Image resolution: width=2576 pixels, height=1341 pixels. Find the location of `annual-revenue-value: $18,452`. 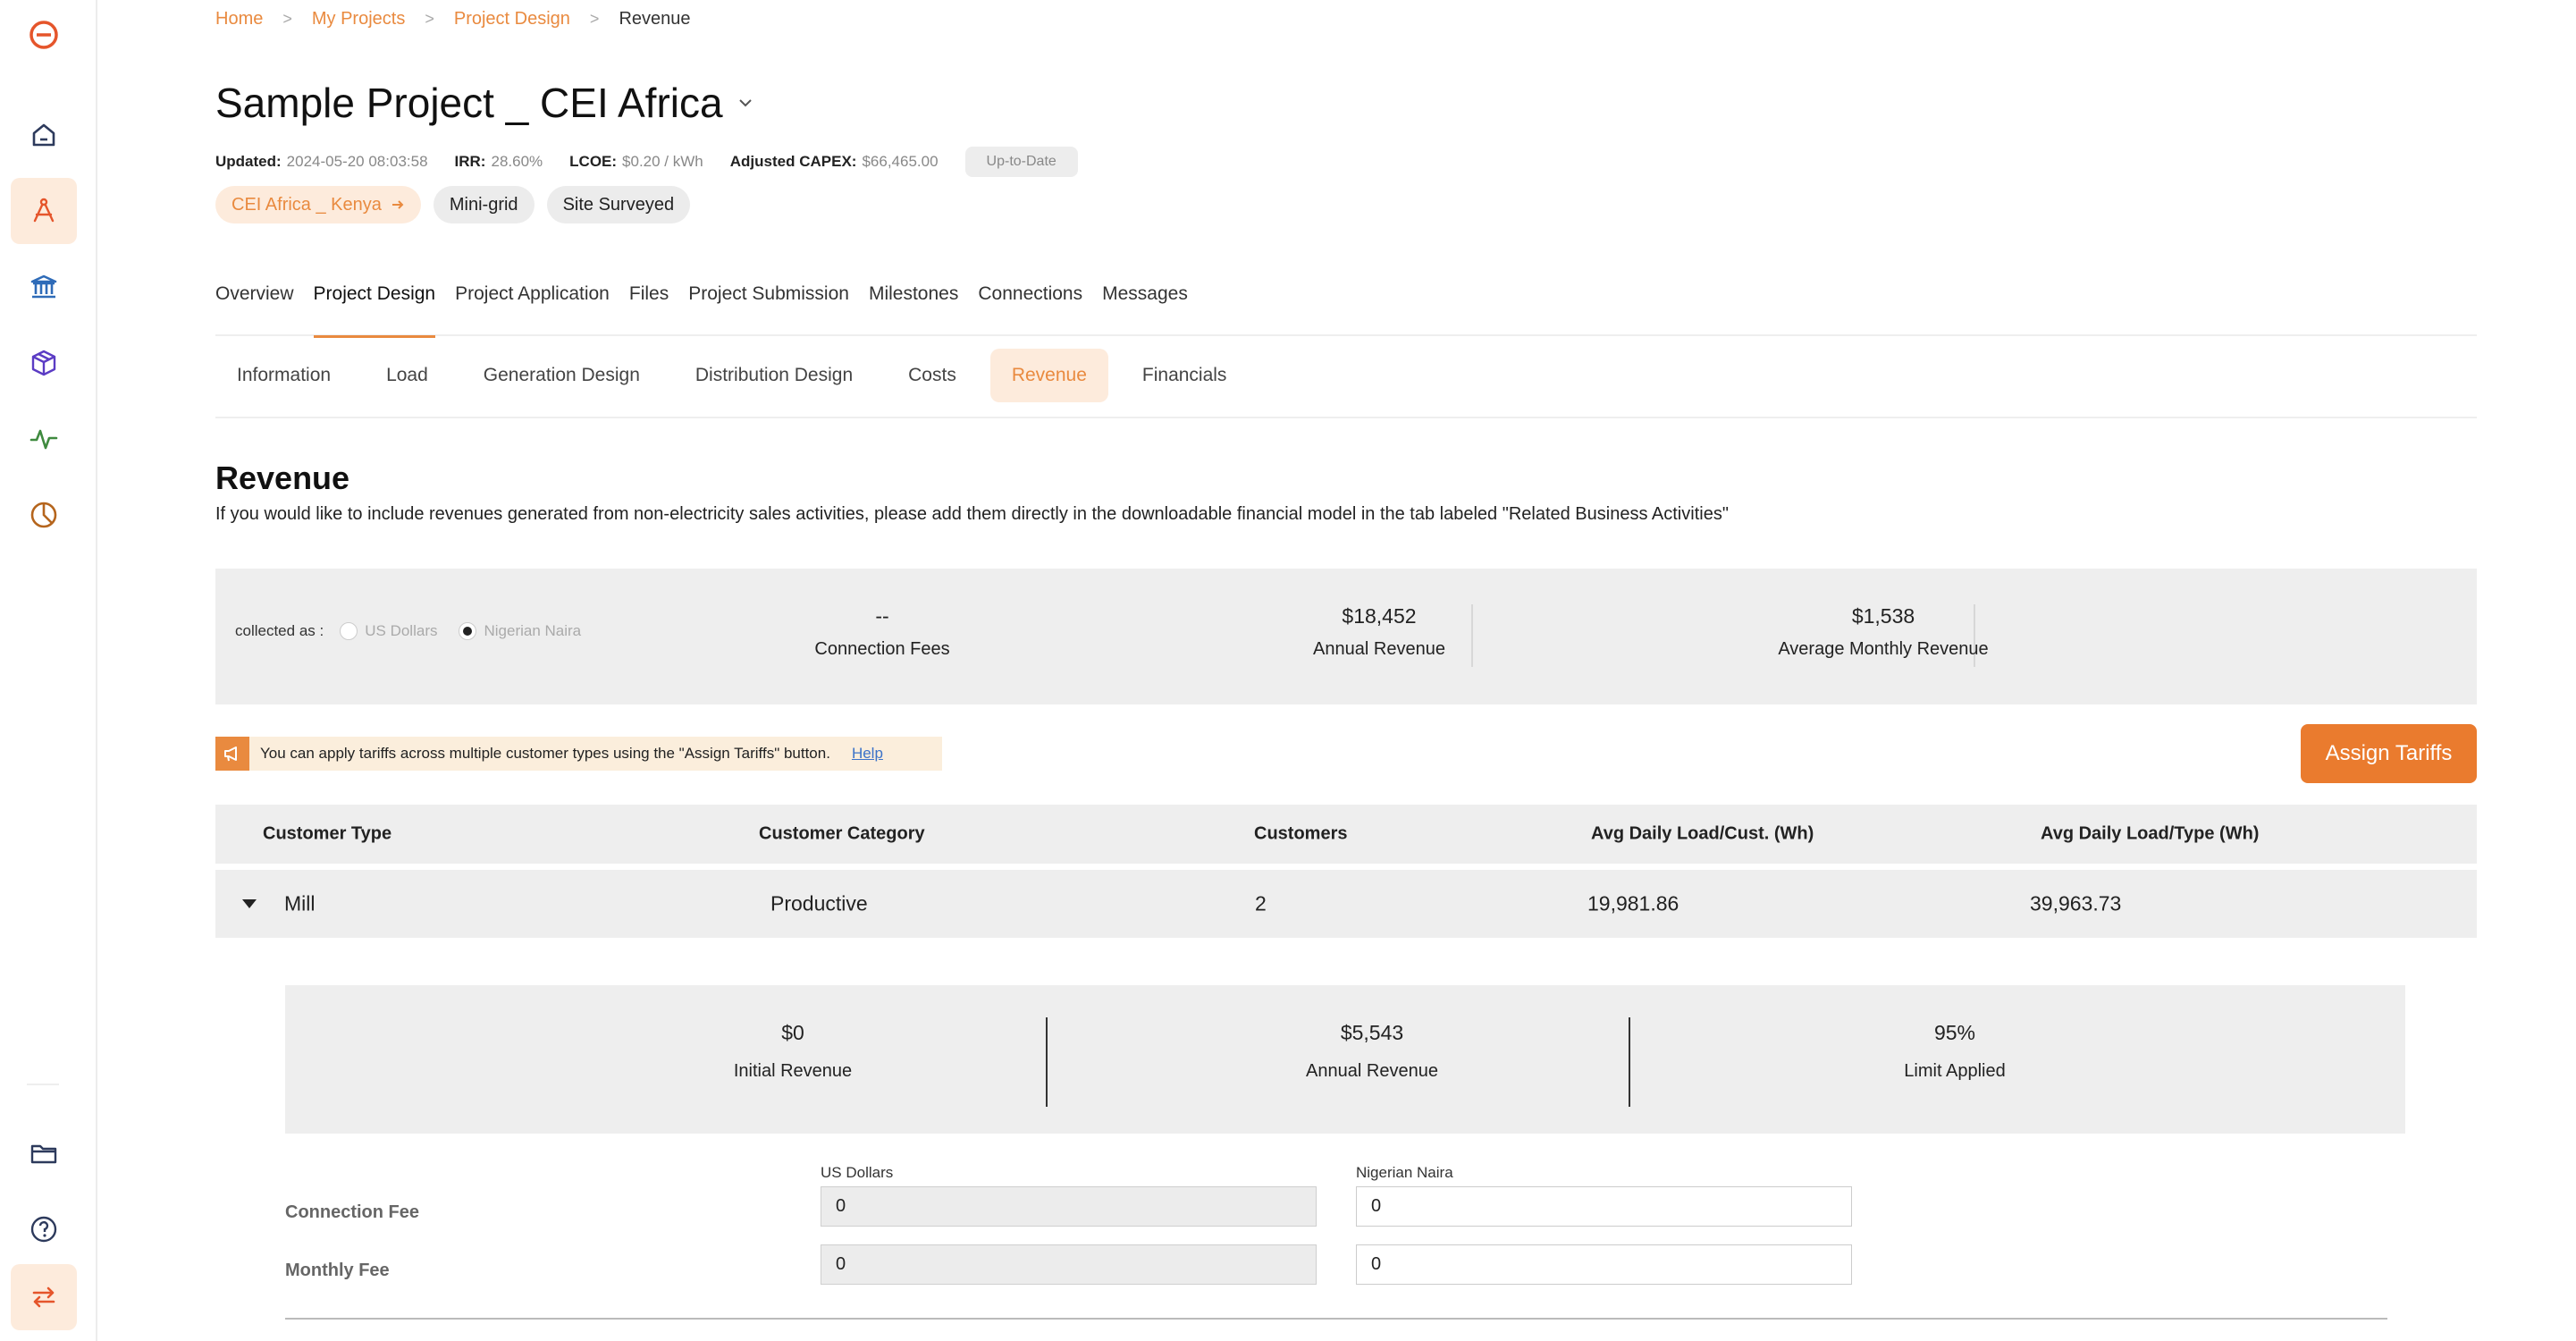

annual-revenue-value: $18,452 is located at coordinates (1380, 616).